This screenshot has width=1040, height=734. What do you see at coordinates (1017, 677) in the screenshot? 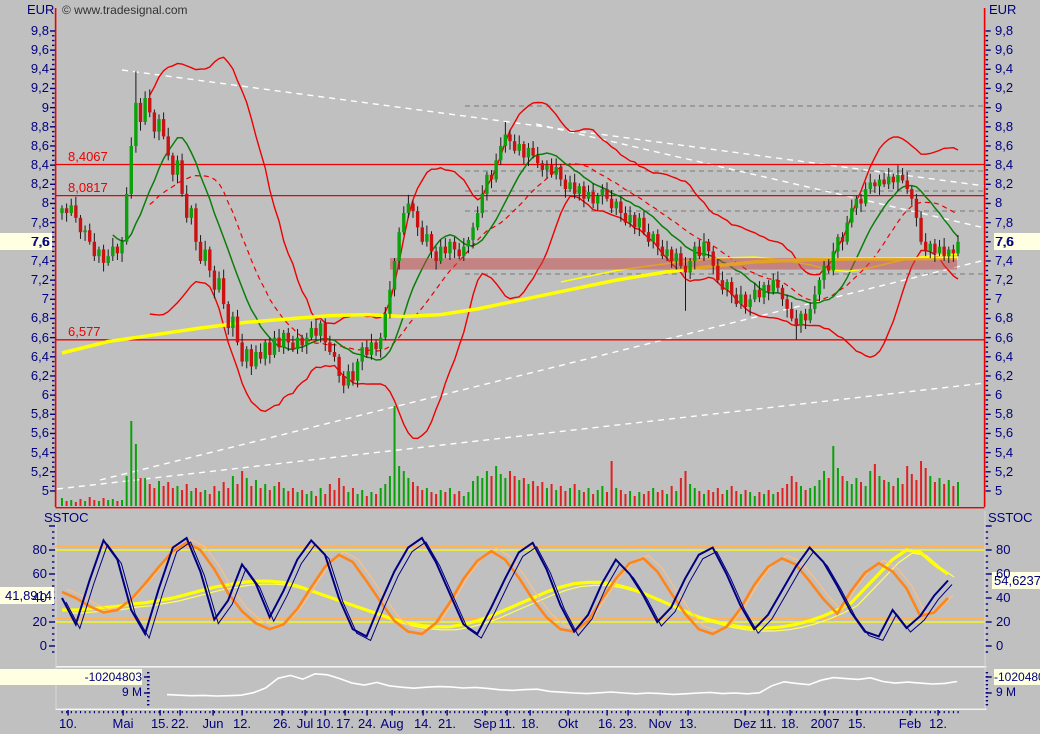
I see `volume-value-box-right: -10204803` at bounding box center [1017, 677].